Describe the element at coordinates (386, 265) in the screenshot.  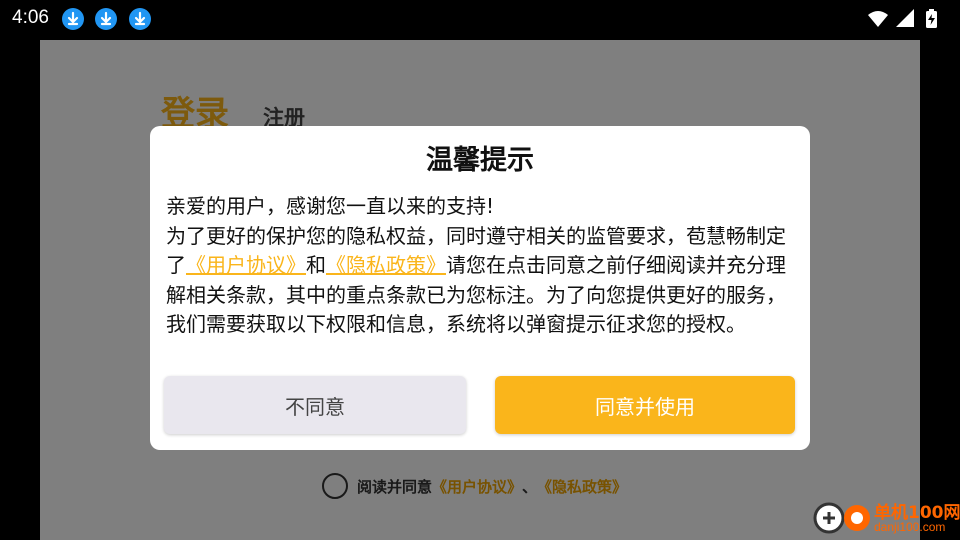
I see `dialog-privacy-policy-link: 《隐私政策》` at that location.